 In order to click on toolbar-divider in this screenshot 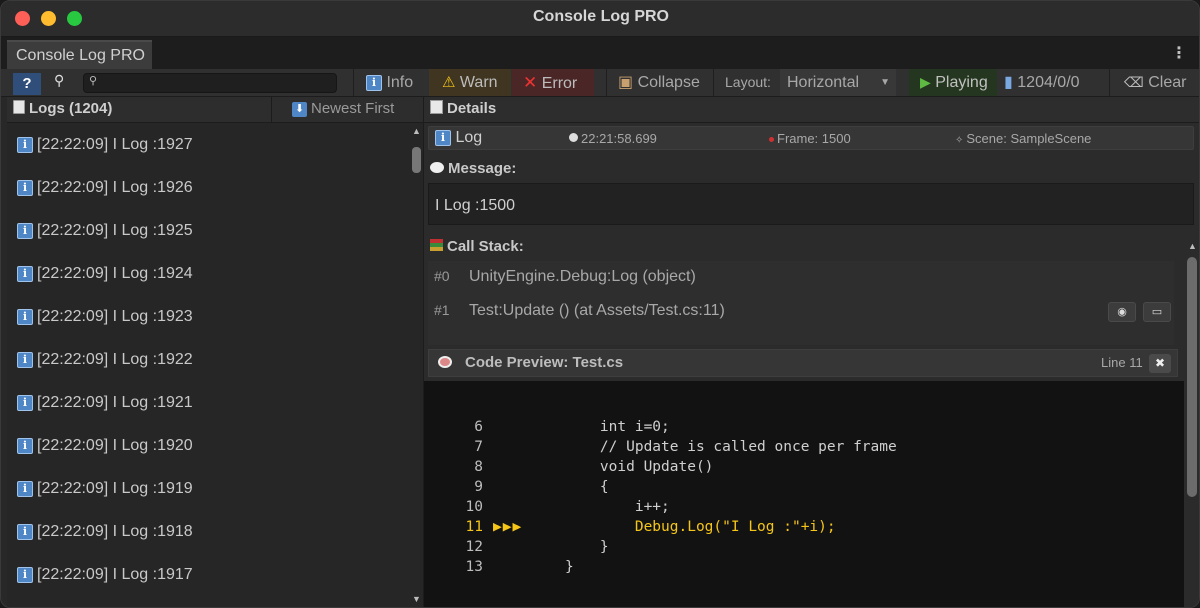, I will do `click(713, 82)`.